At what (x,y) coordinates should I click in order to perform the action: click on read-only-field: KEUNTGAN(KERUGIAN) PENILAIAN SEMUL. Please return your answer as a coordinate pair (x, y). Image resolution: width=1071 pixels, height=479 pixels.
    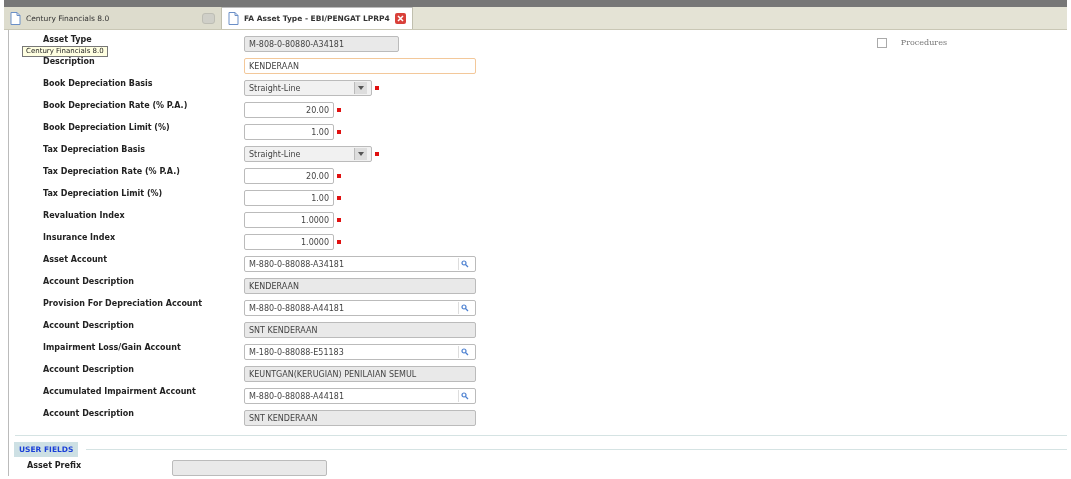
    Looking at the image, I should click on (360, 374).